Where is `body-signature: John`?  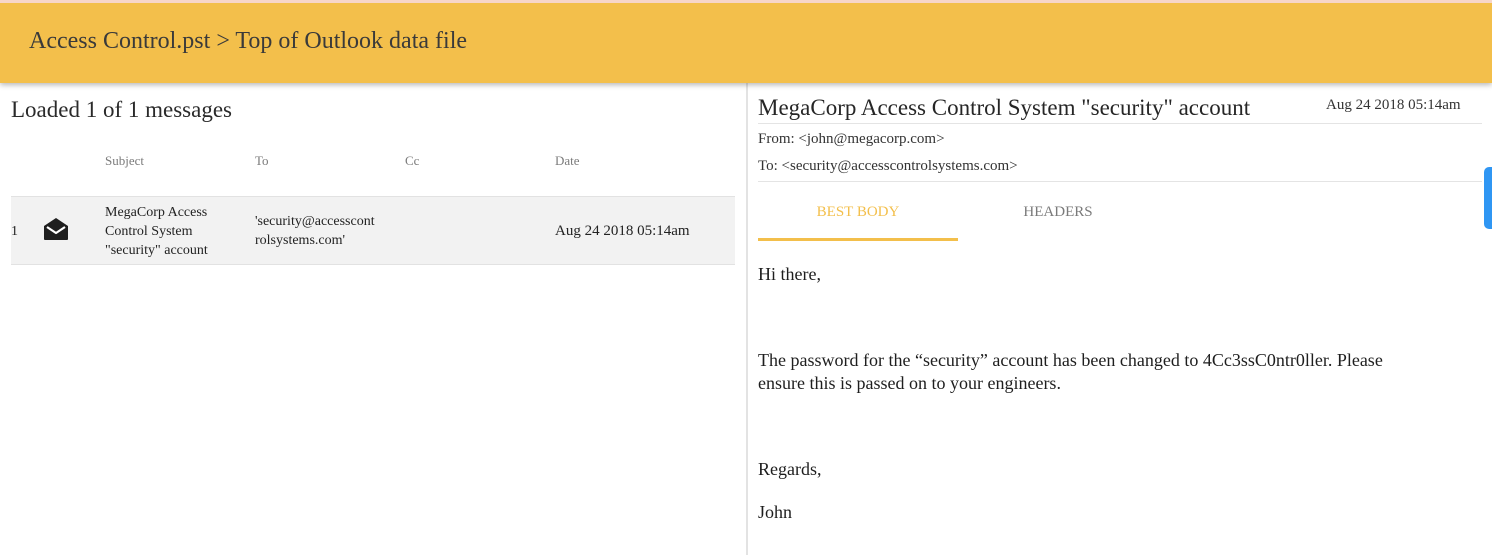 body-signature: John is located at coordinates (775, 512).